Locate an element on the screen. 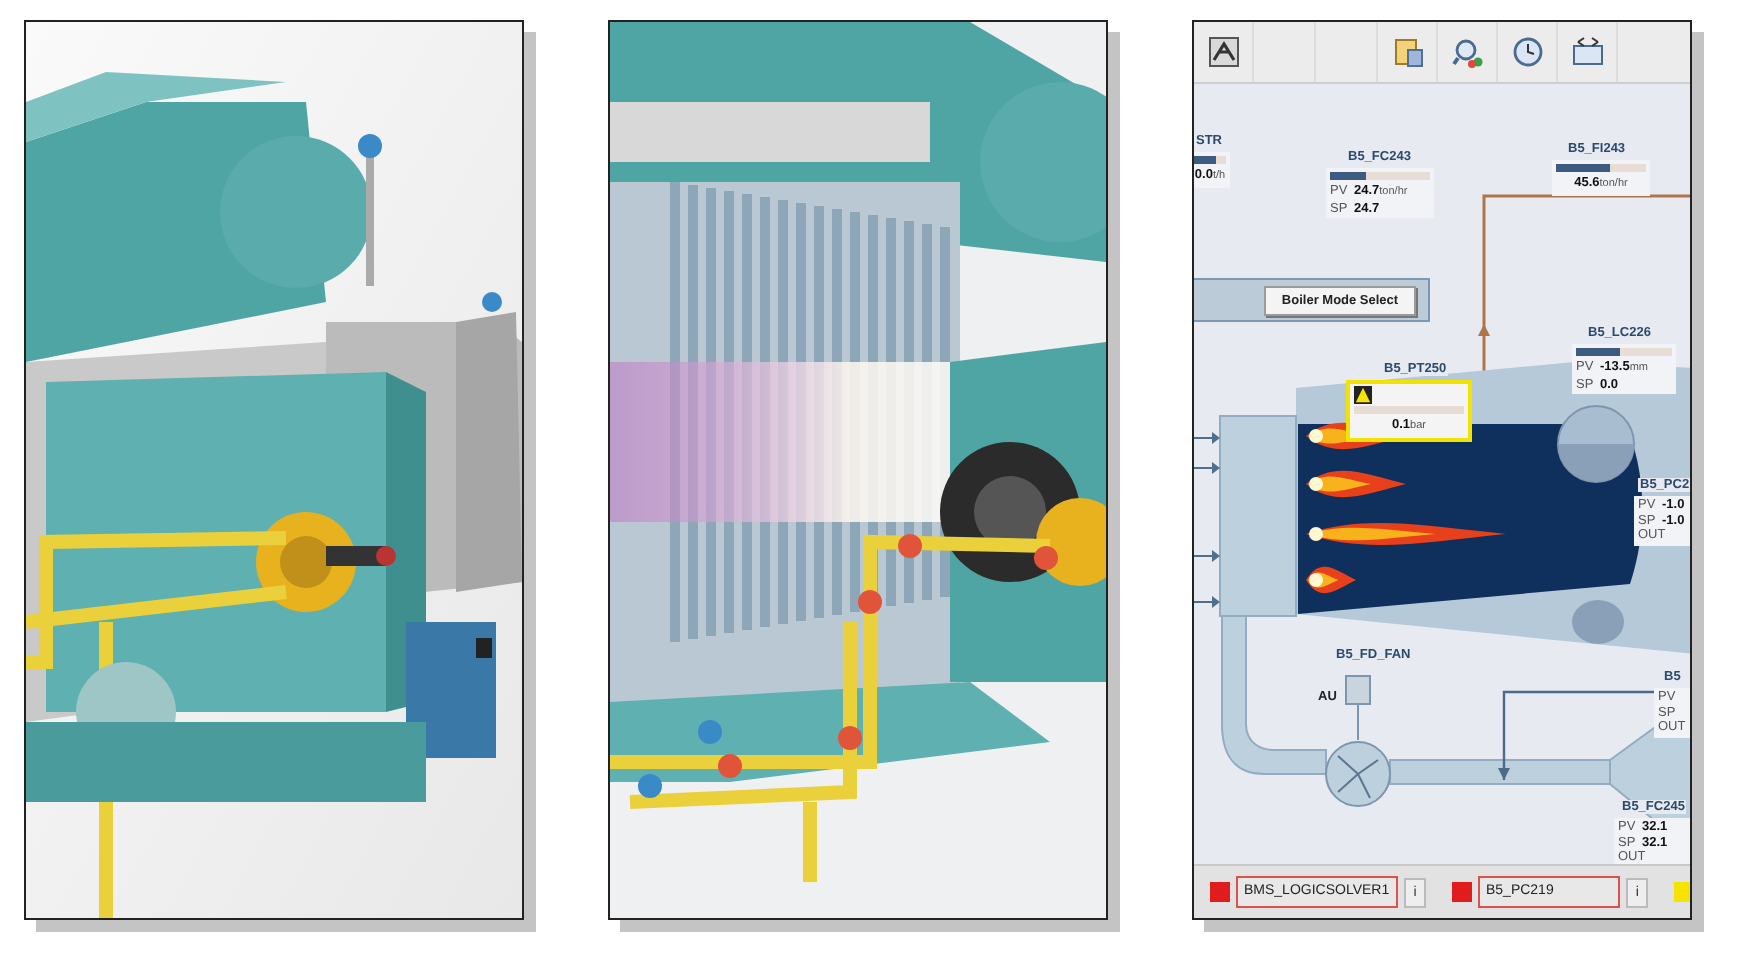 The width and height of the screenshot is (1742, 964). fan-icon is located at coordinates (1358, 774).